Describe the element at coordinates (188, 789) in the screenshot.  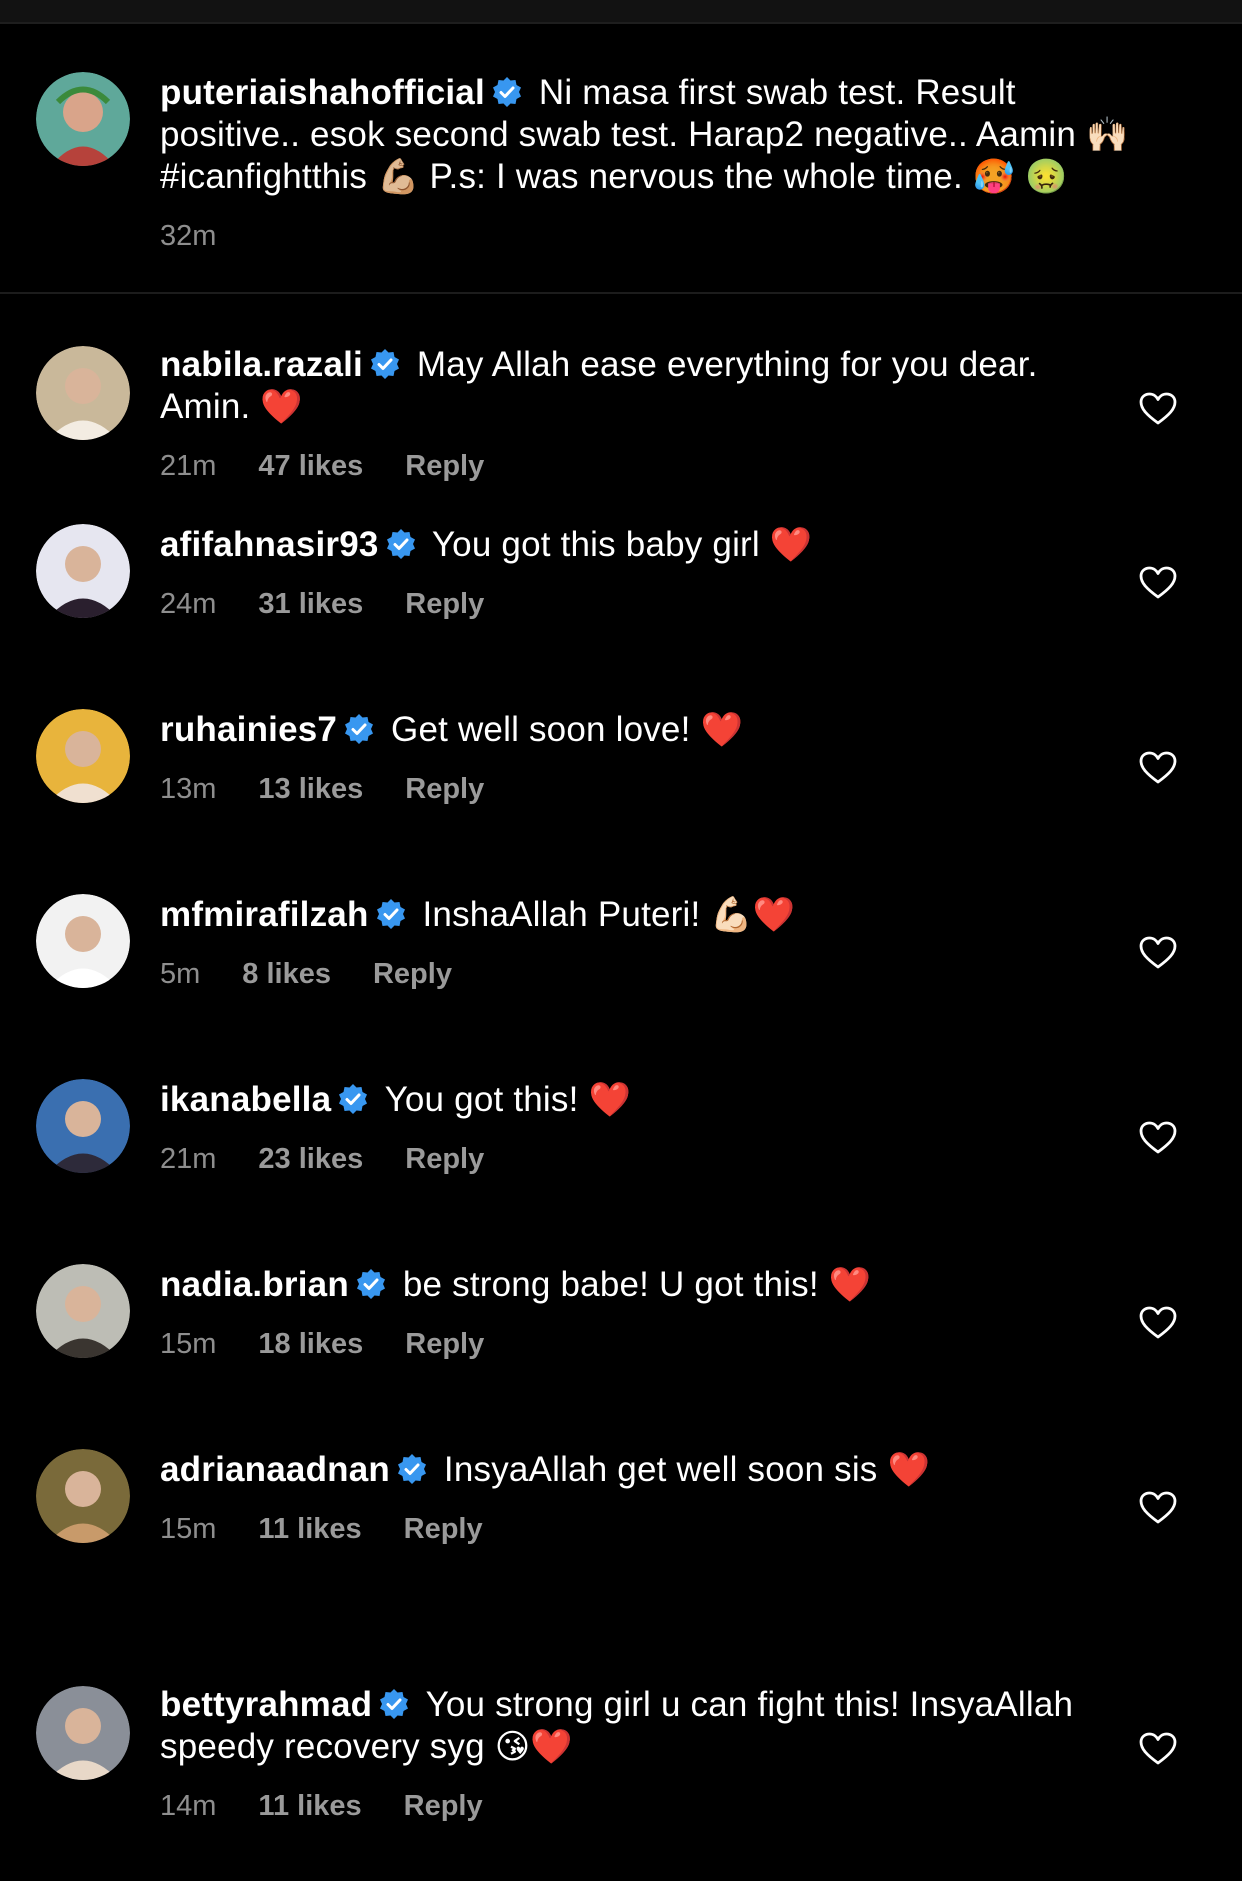
I see `timestamp: 13m` at that location.